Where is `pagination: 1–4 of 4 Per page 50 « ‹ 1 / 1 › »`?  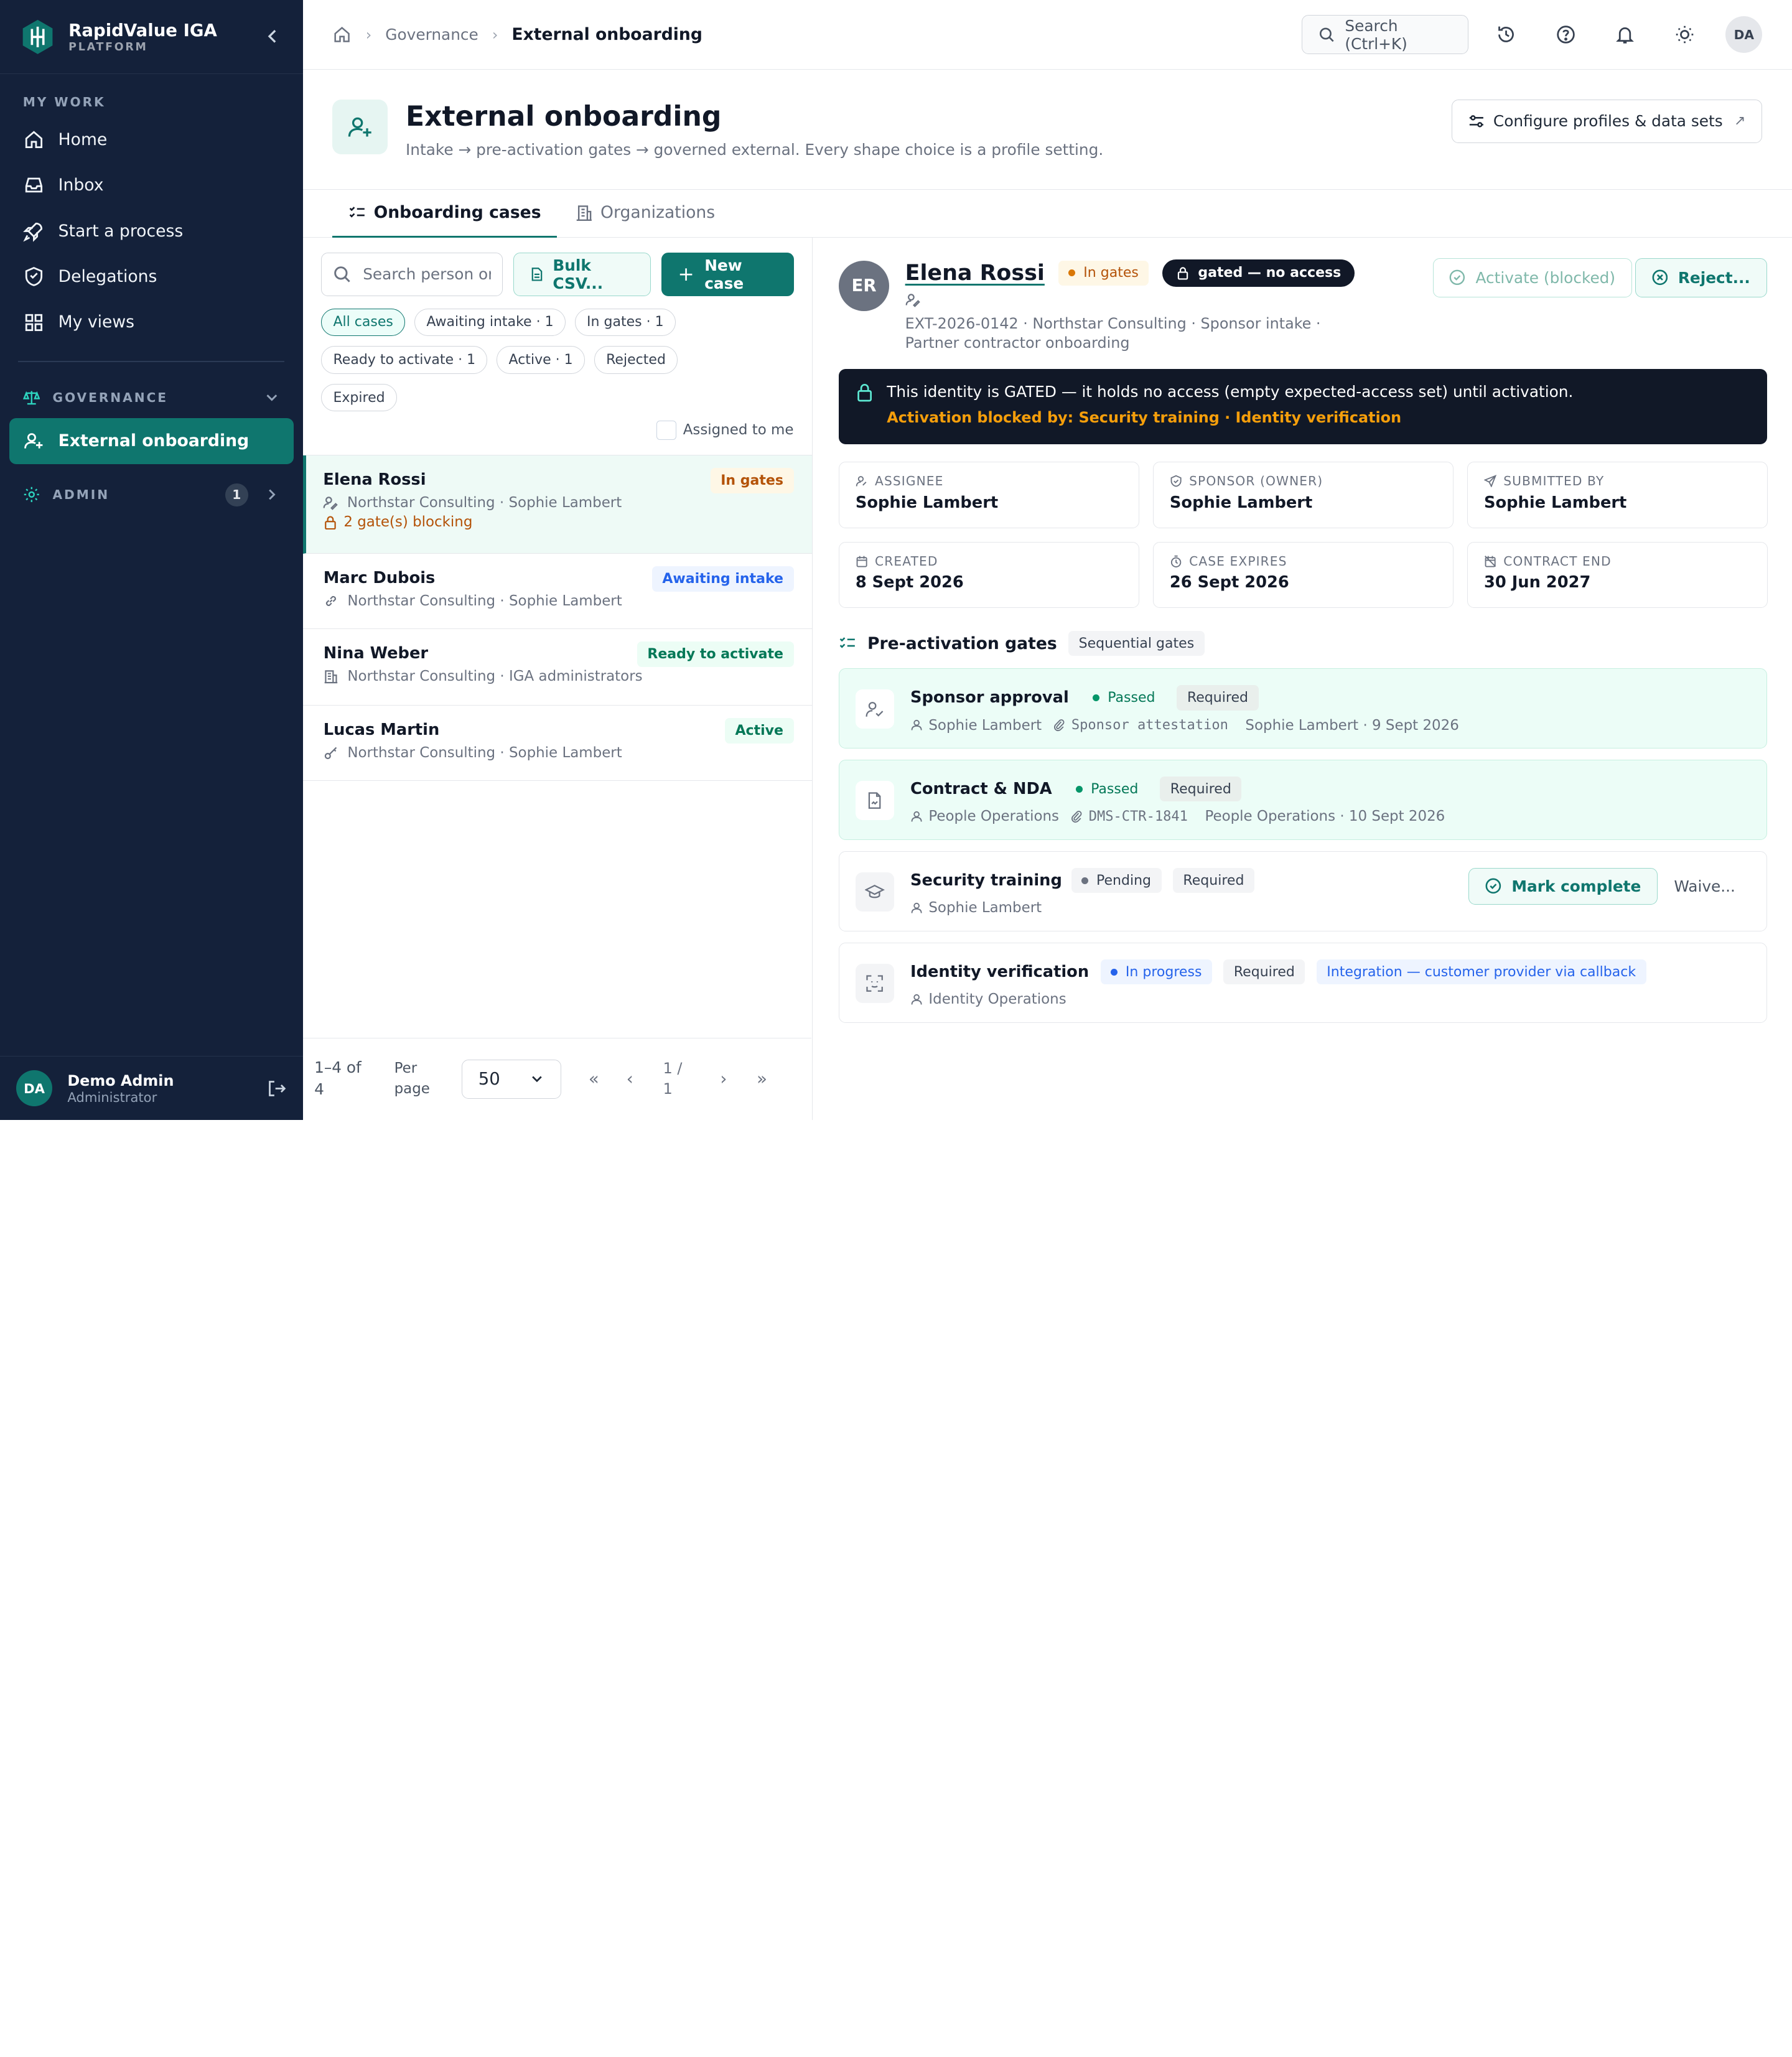
pagination: 1–4 of 4 Per page 50 « ‹ 1 / 1 › » is located at coordinates (557, 1078).